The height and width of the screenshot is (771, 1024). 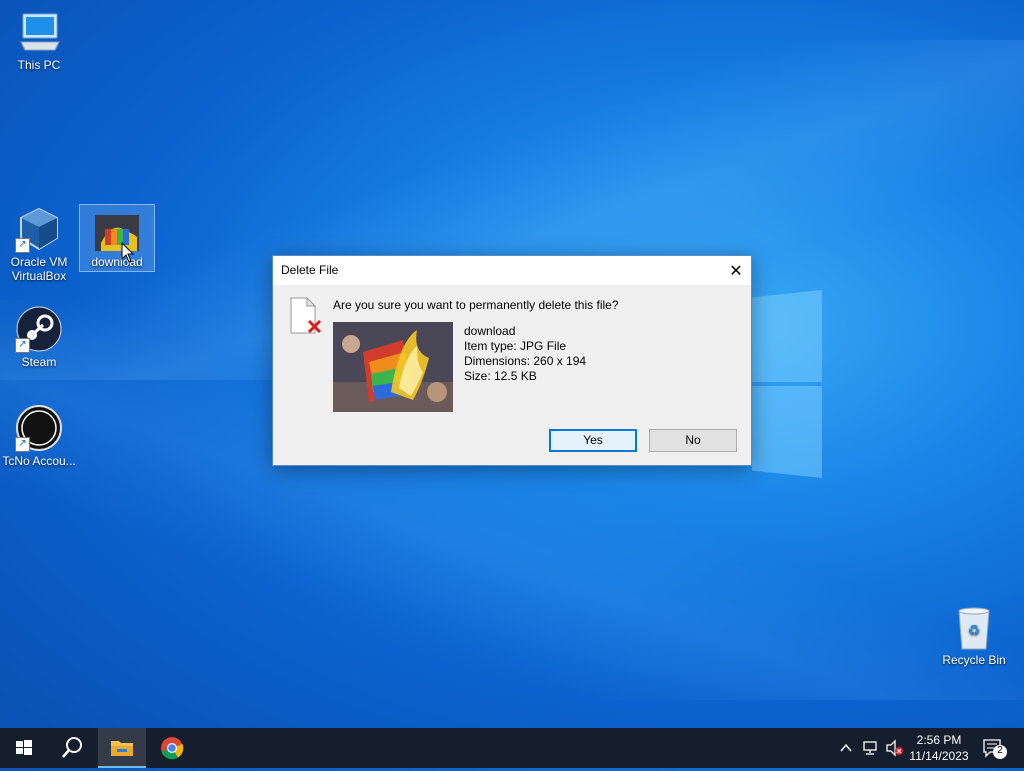 I want to click on dialog-title-bar: Delete File ✕, so click(x=512, y=270).